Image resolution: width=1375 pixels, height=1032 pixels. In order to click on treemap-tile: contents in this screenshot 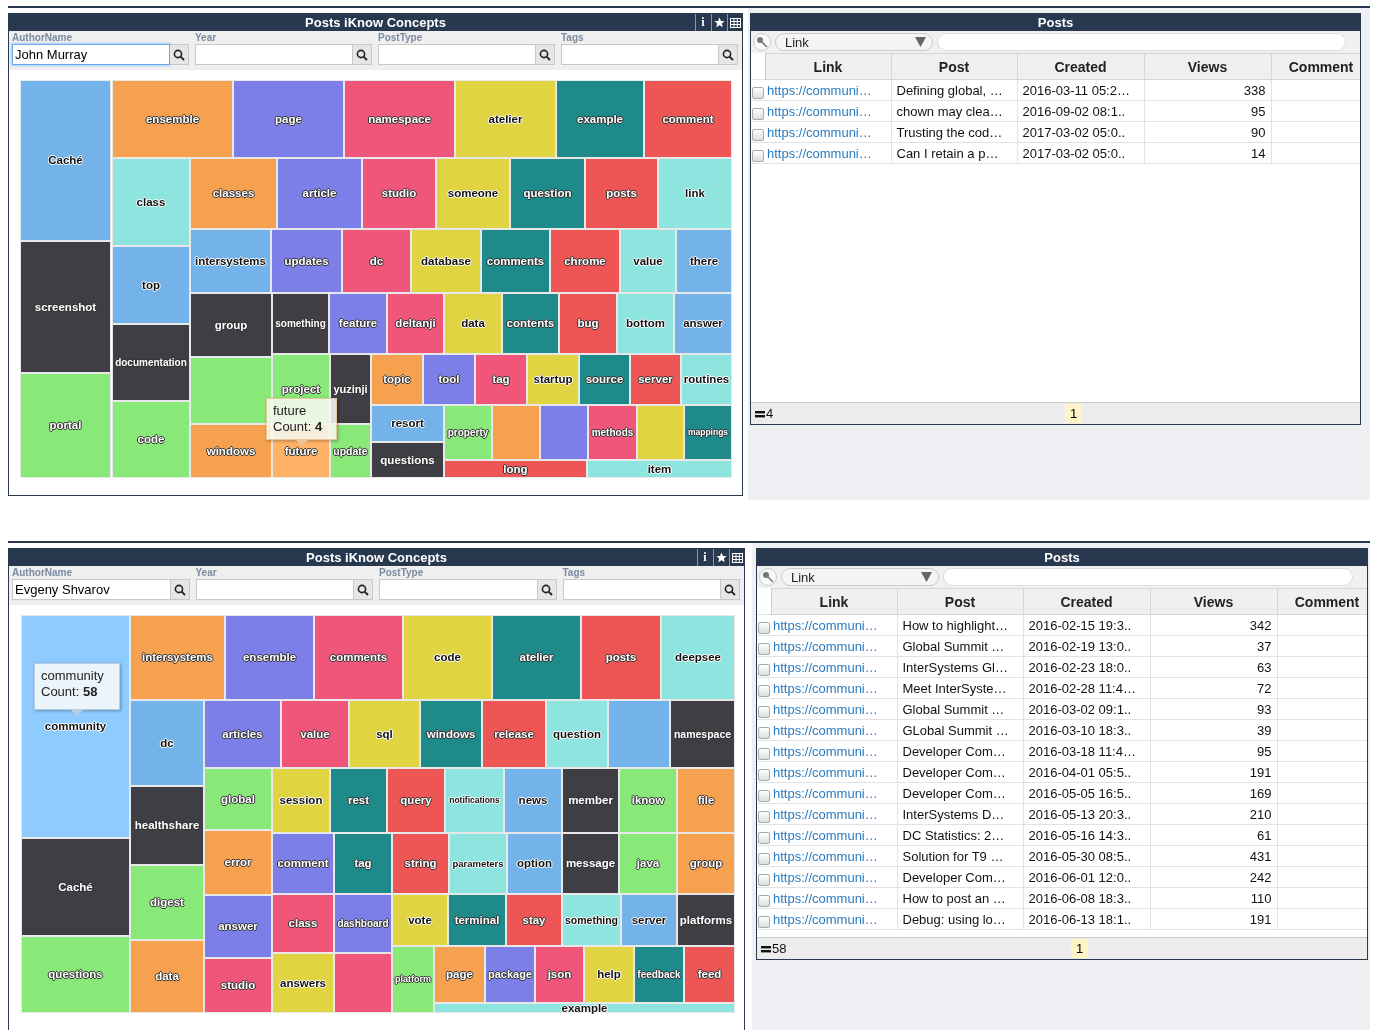, I will do `click(530, 323)`.